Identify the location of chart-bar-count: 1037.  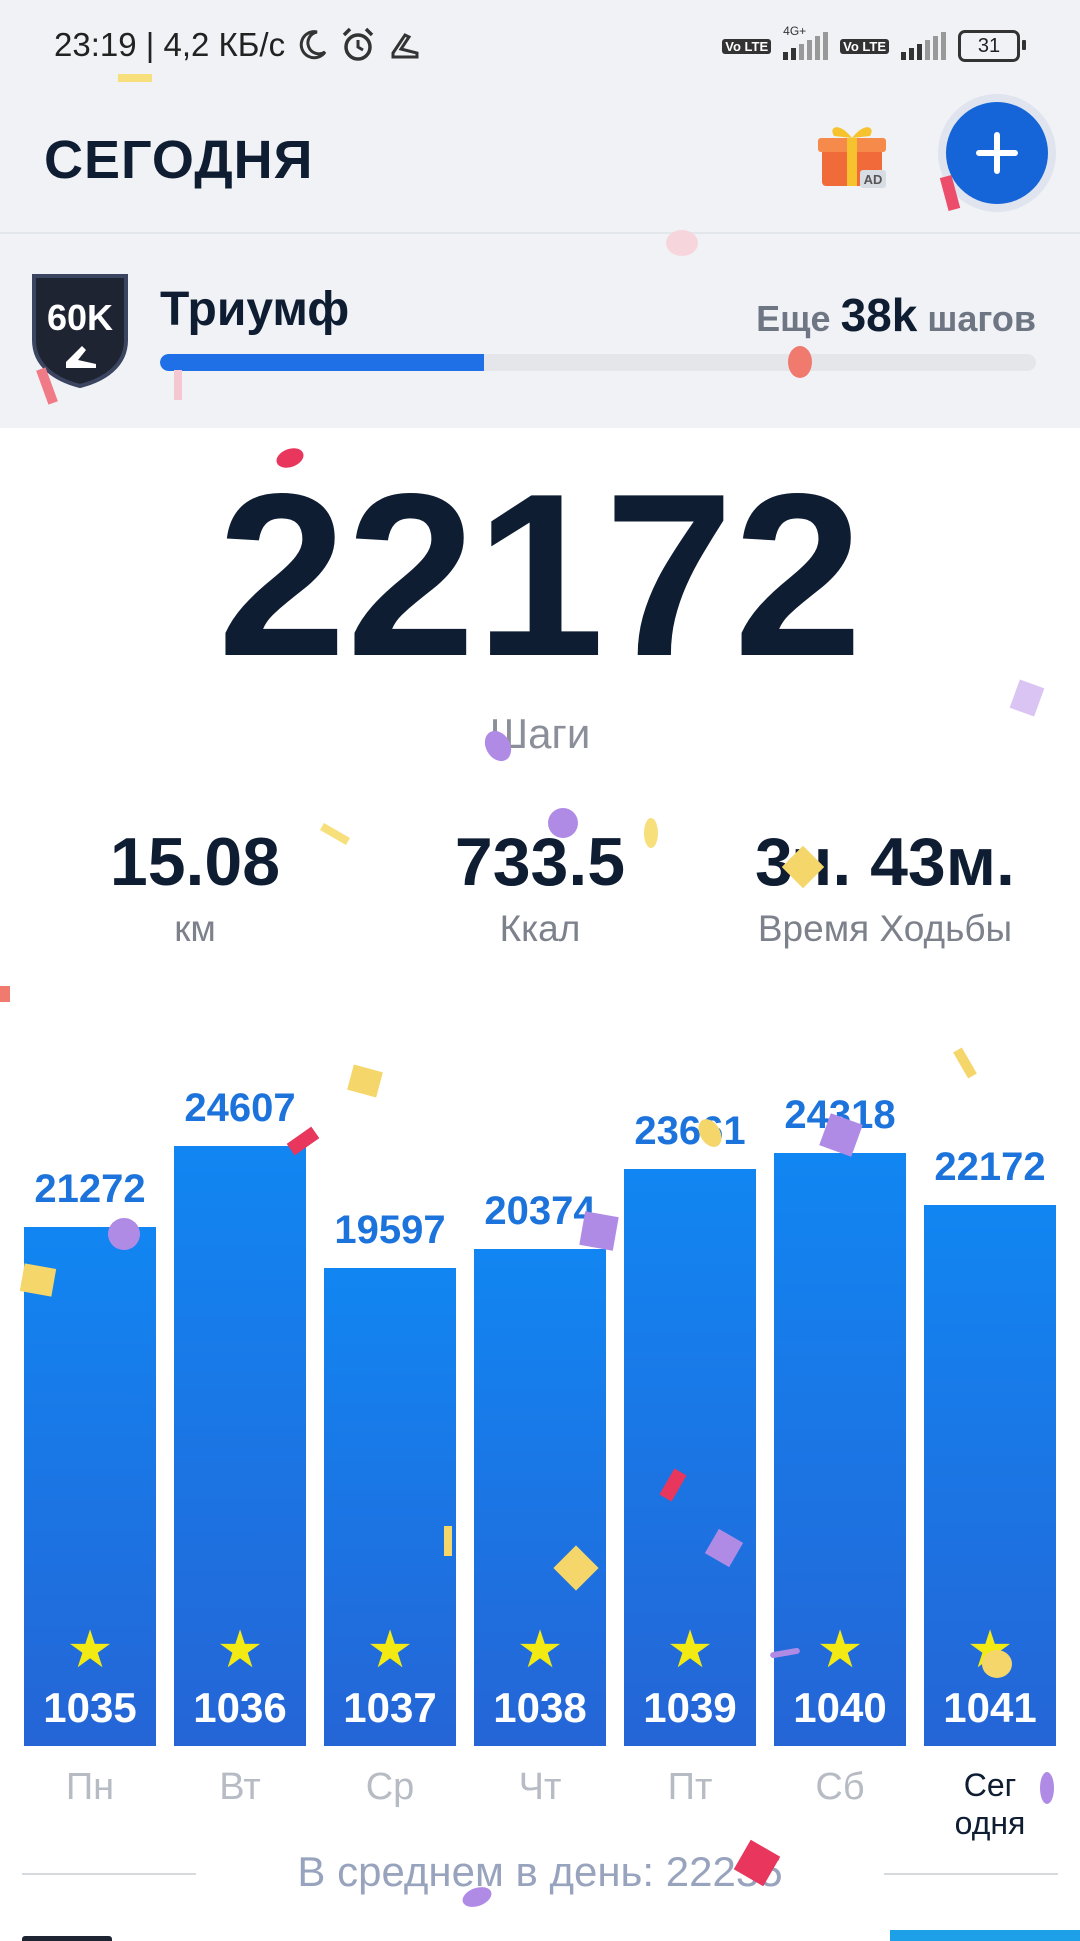
(390, 1707).